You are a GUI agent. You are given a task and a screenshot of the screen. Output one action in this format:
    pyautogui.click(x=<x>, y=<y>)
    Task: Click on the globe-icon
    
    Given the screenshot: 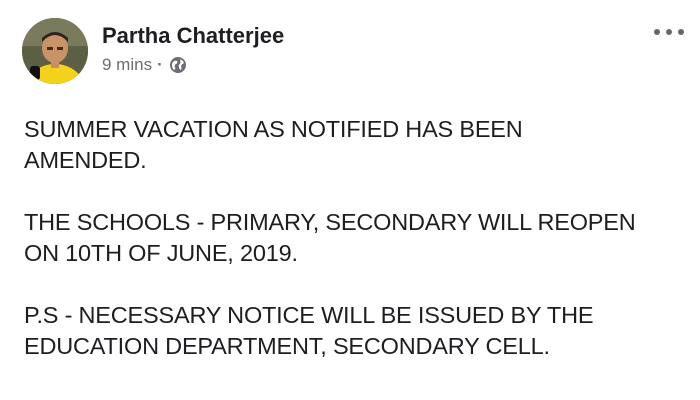 What is the action you would take?
    pyautogui.click(x=178, y=65)
    